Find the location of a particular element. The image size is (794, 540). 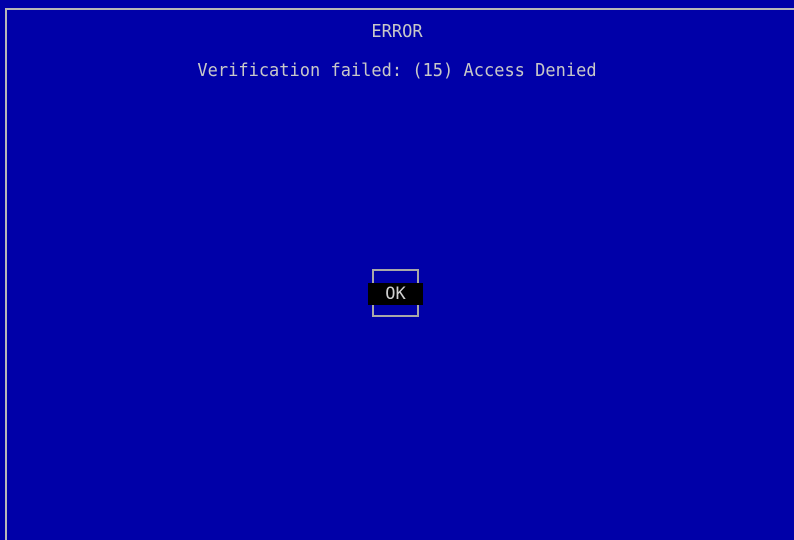

ok-button: OK is located at coordinates (395, 294).